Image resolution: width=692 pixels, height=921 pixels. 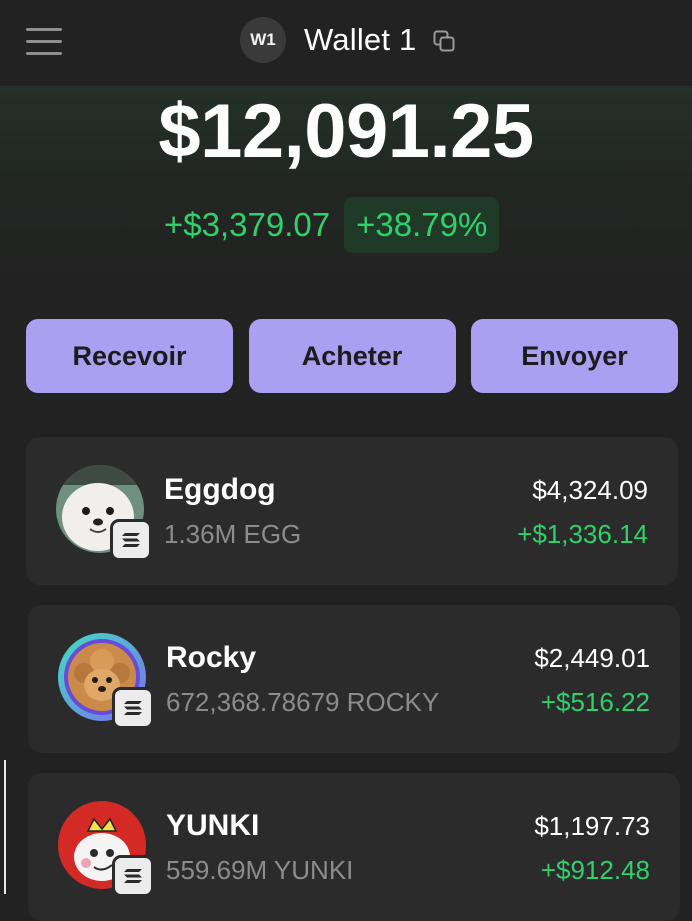 What do you see at coordinates (213, 825) in the screenshot?
I see `token-name: YUNKI` at bounding box center [213, 825].